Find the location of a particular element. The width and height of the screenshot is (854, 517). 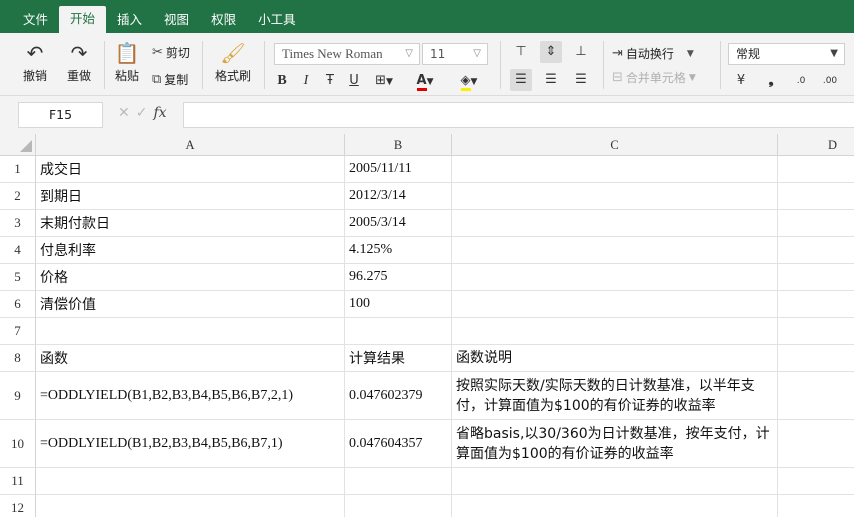

cell-d11 is located at coordinates (816, 481).